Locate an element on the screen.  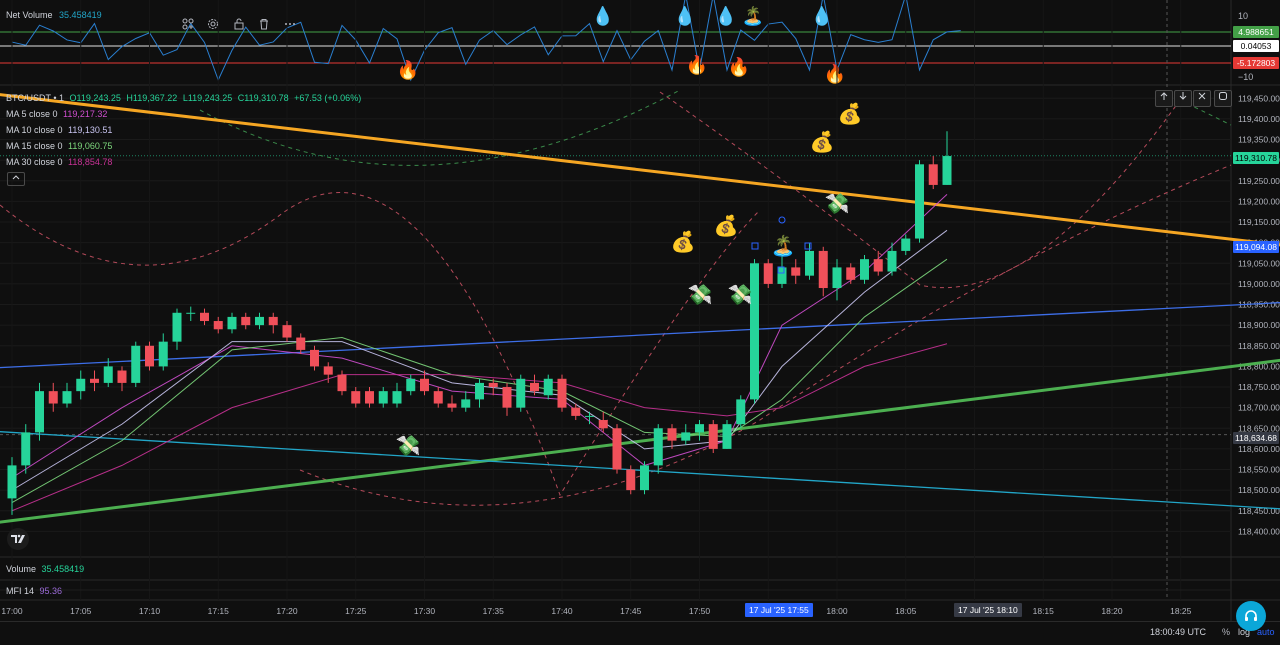
tradingview-logo is located at coordinates (18, 539).